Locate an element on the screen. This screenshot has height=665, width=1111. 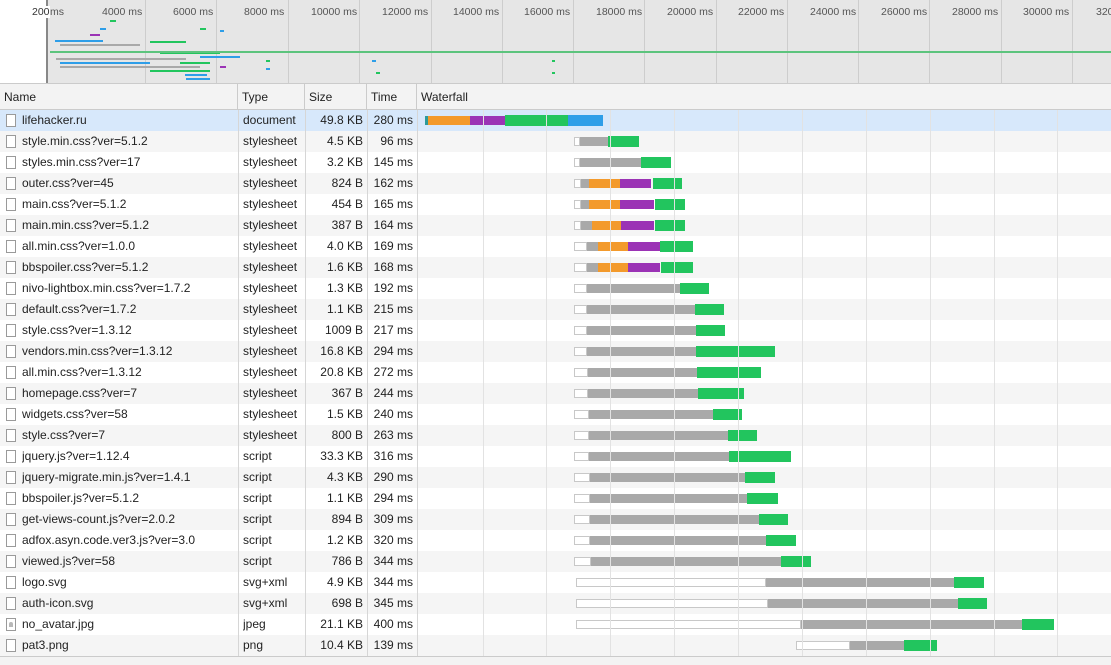
request-size: 800 B is located at coordinates (347, 435).